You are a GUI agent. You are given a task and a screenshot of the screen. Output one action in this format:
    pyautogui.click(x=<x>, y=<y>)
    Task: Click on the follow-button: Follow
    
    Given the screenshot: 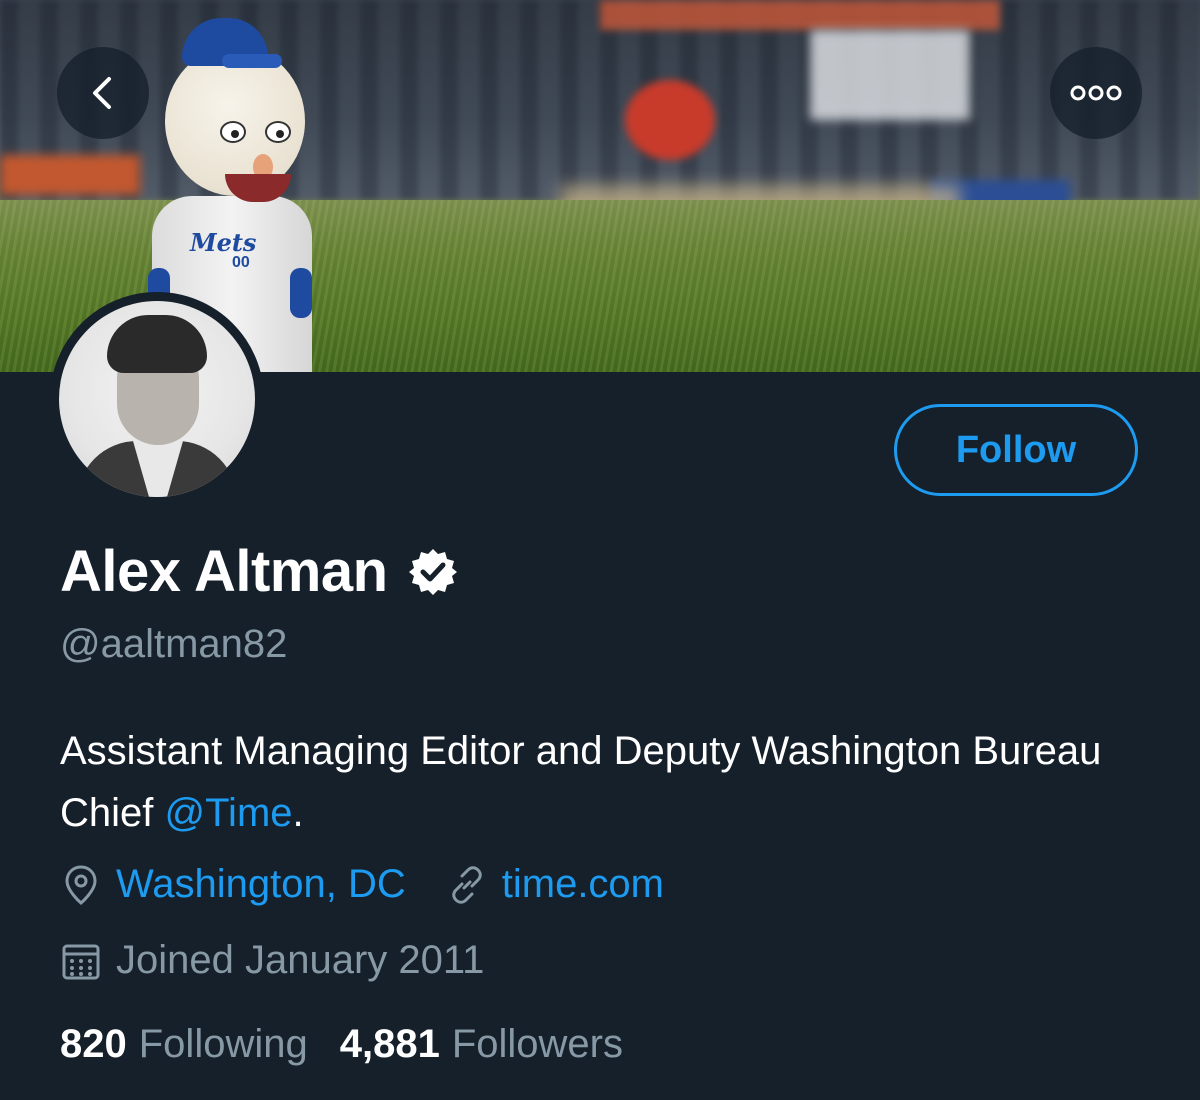 What is the action you would take?
    pyautogui.click(x=1016, y=450)
    